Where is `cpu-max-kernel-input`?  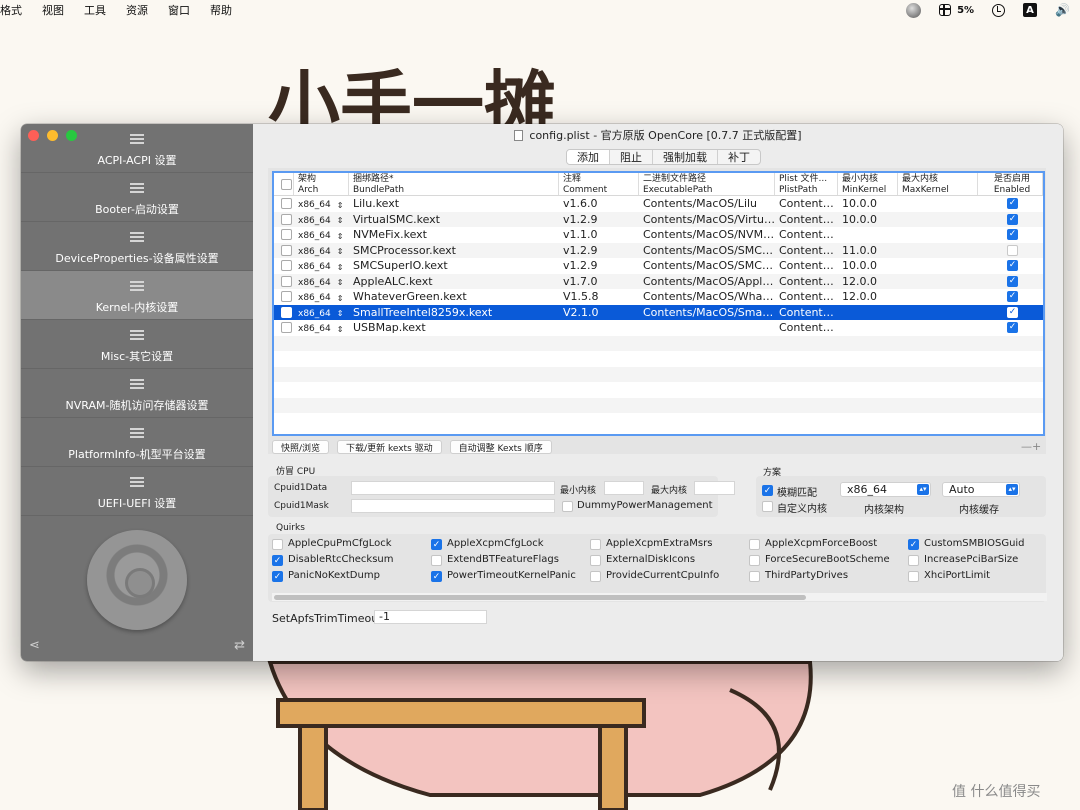 cpu-max-kernel-input is located at coordinates (714, 488).